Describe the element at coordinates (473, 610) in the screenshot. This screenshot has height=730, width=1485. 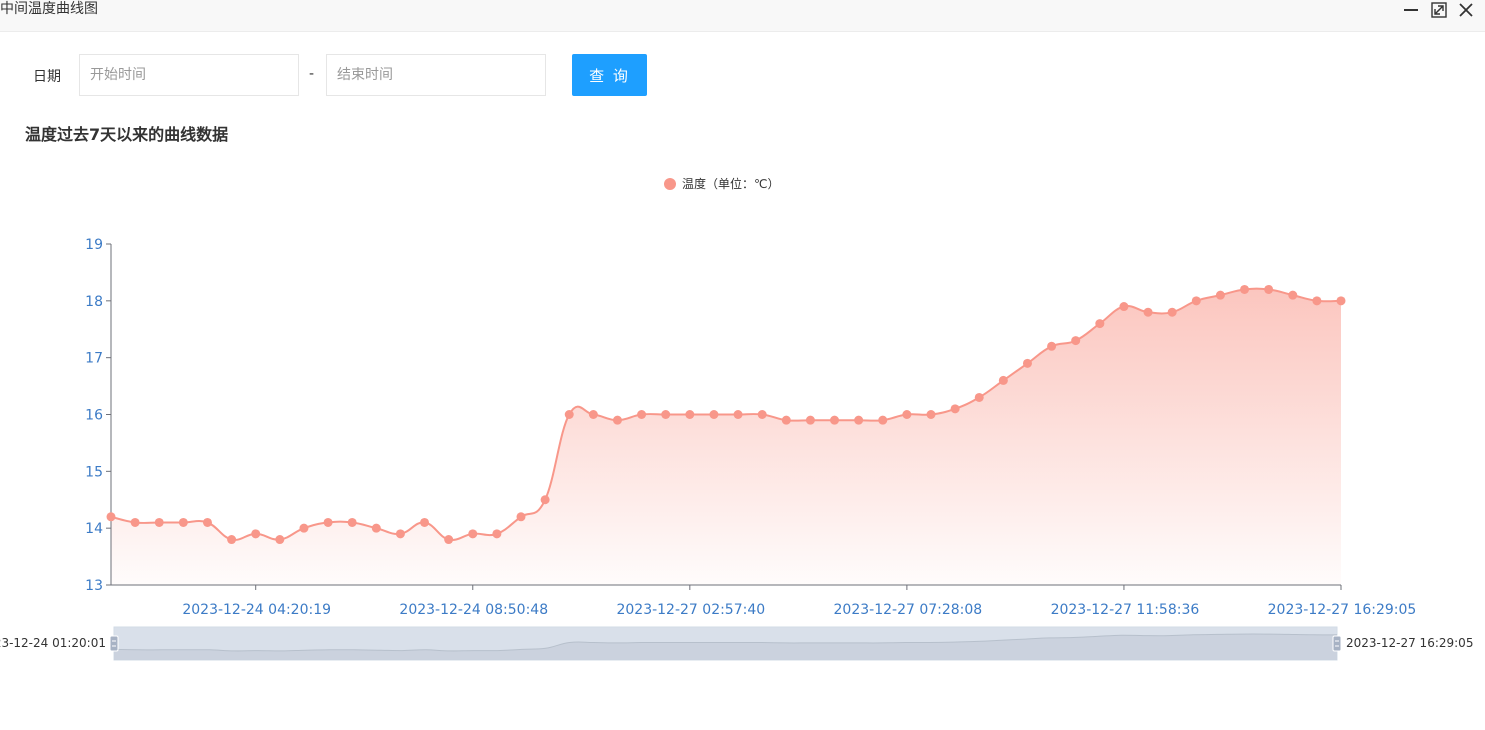
I see `x-tick-label: 2023-12-24 08:50:48` at that location.